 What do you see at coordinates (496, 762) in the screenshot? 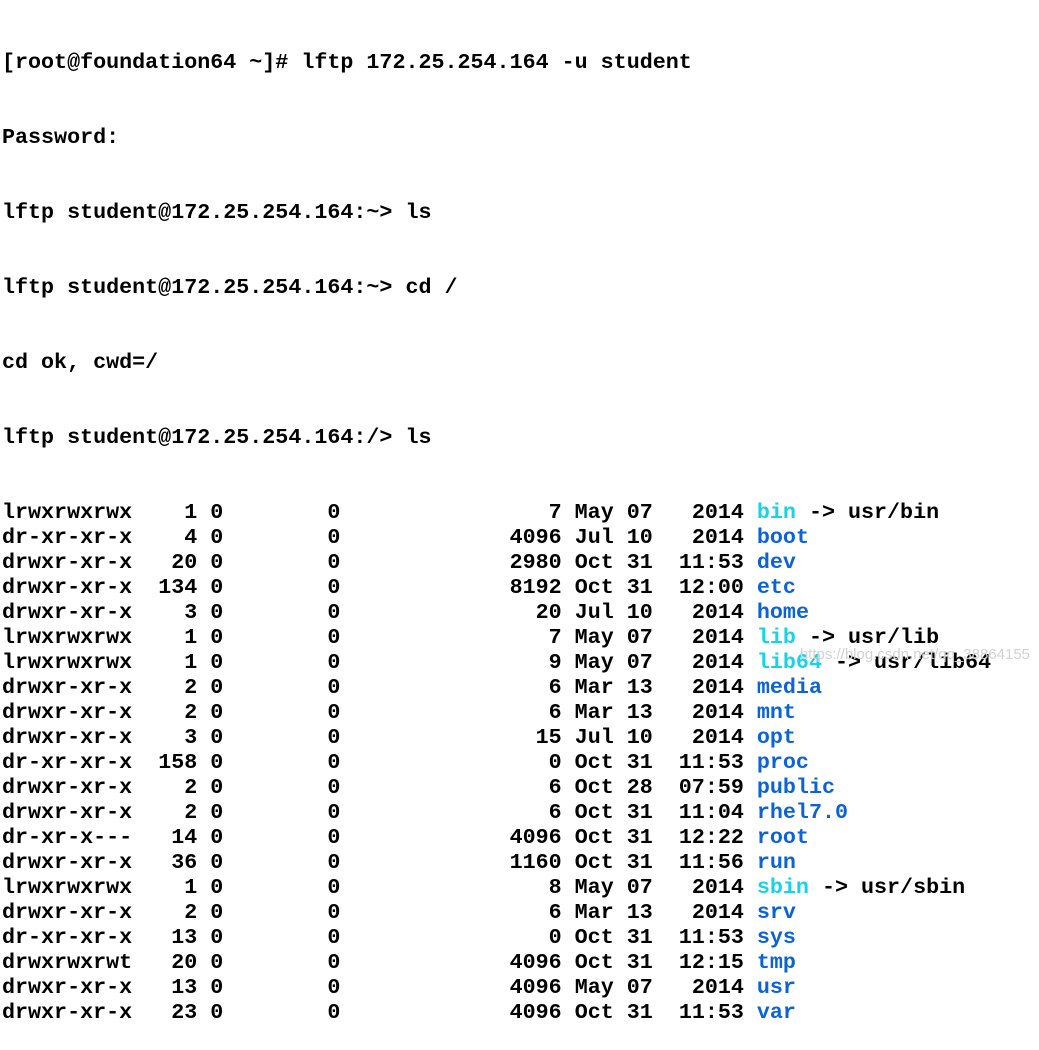
I see `listing-row: dr-xr-xr-x 158 0 0 0 Oct 31 11:53 proc` at bounding box center [496, 762].